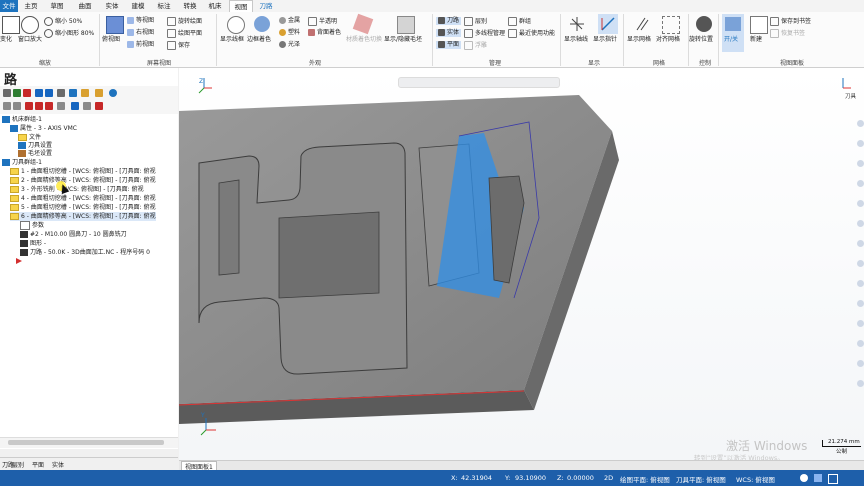 Image resolution: width=864 pixels, height=486 pixels. Describe the element at coordinates (704, 24) in the screenshot. I see `spin-position-icon` at that location.